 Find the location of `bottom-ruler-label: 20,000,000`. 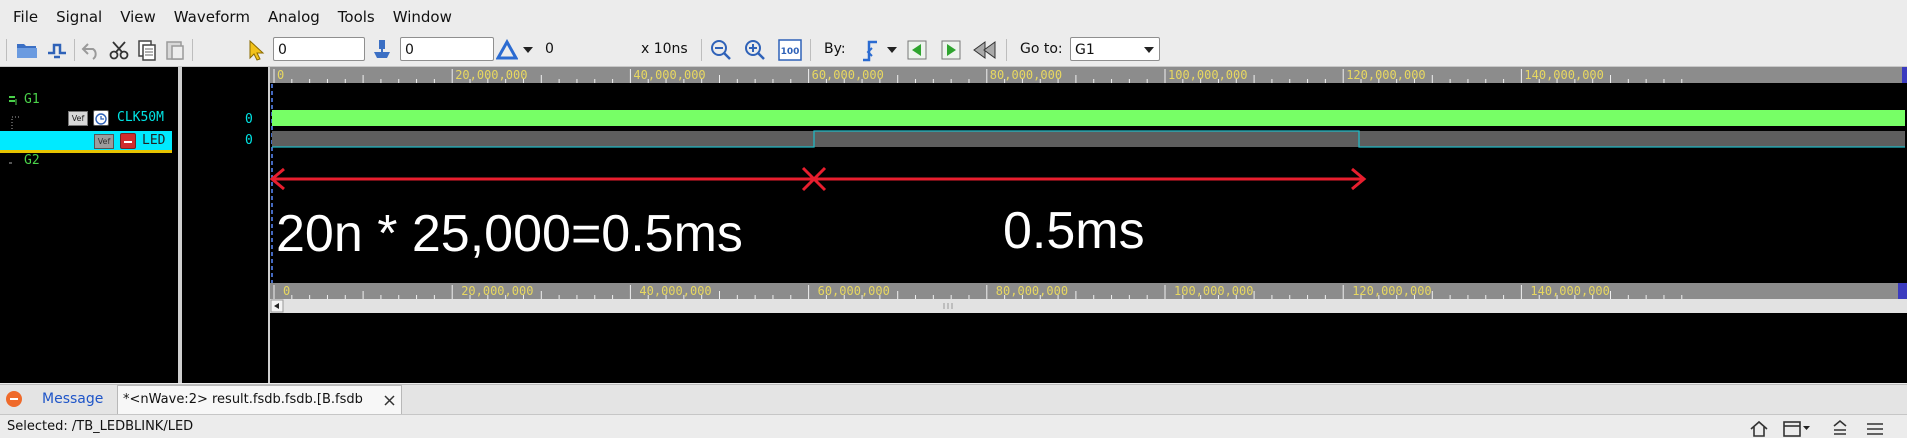

bottom-ruler-label: 20,000,000 is located at coordinates (497, 291).